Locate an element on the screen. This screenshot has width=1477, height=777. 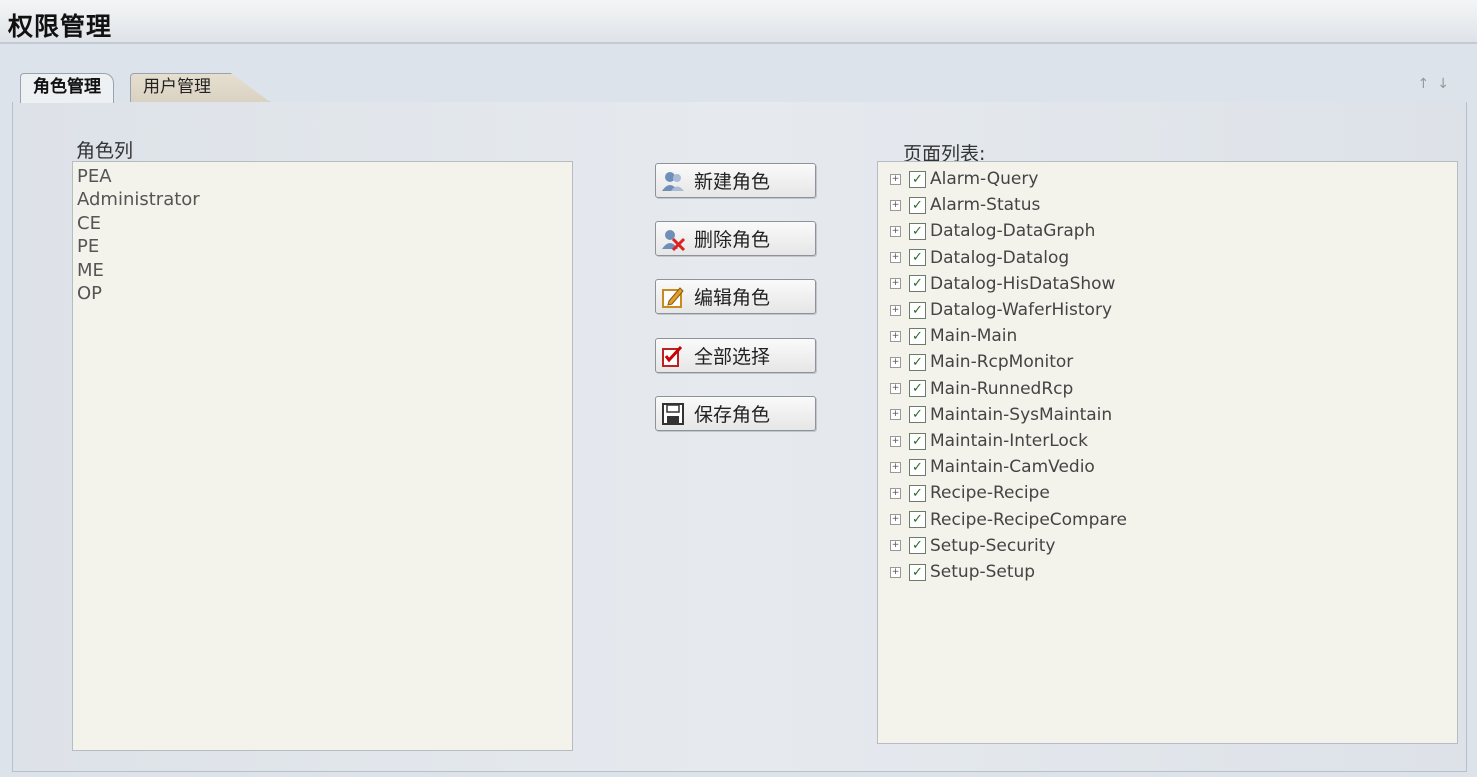
page-tree-item-label: Datalog-Datalog is located at coordinates (1000, 257).